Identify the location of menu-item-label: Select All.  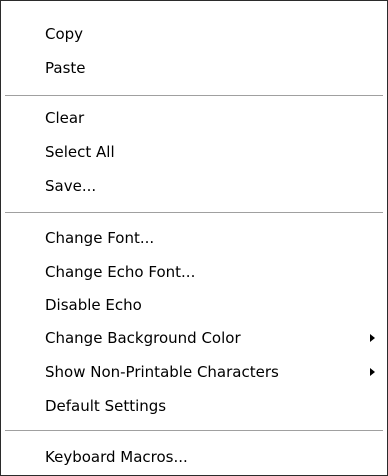
(80, 152).